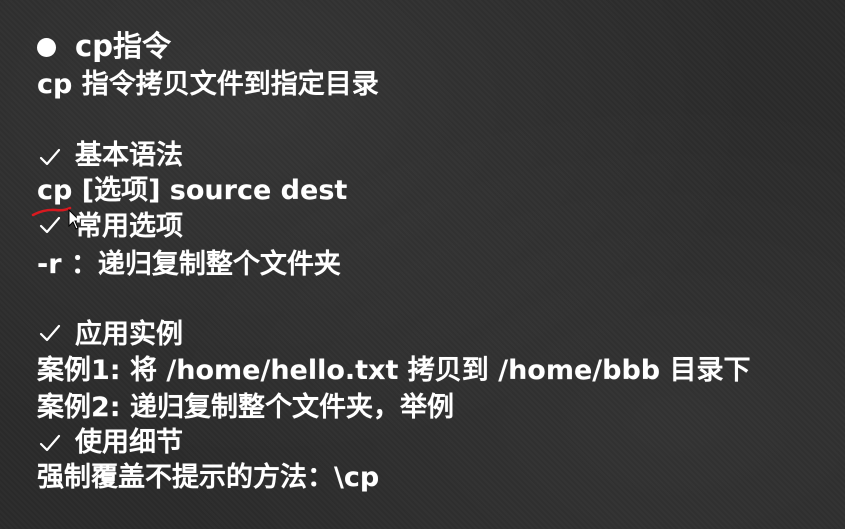 This screenshot has height=529, width=845. What do you see at coordinates (208, 84) in the screenshot?
I see `slide-description: cp 指令拷贝文件到指定目录` at bounding box center [208, 84].